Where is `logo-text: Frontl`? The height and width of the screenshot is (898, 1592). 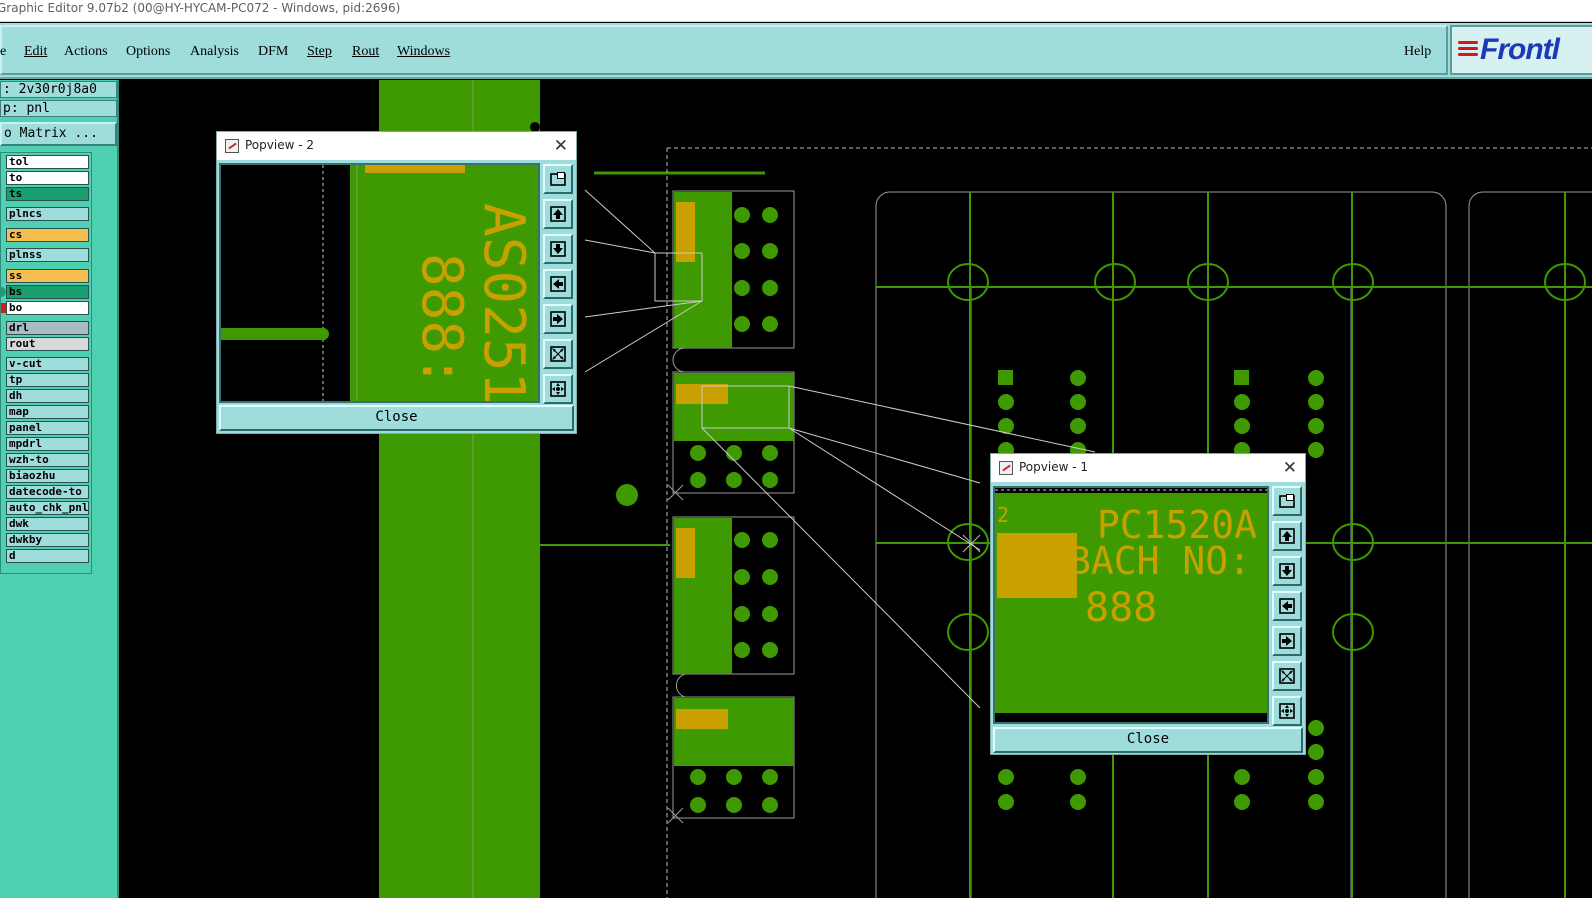 logo-text: Frontl is located at coordinates (1520, 49).